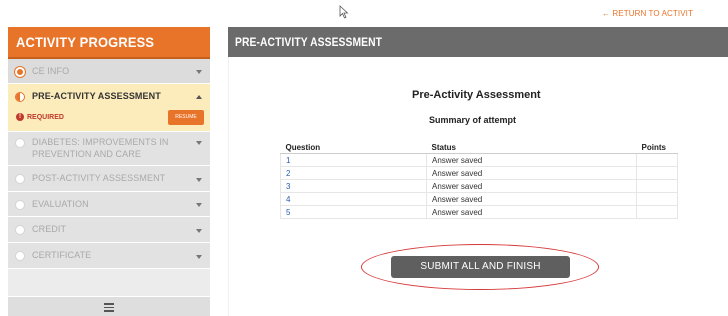  Describe the element at coordinates (199, 97) in the screenshot. I see `chevron-up-icon` at that location.